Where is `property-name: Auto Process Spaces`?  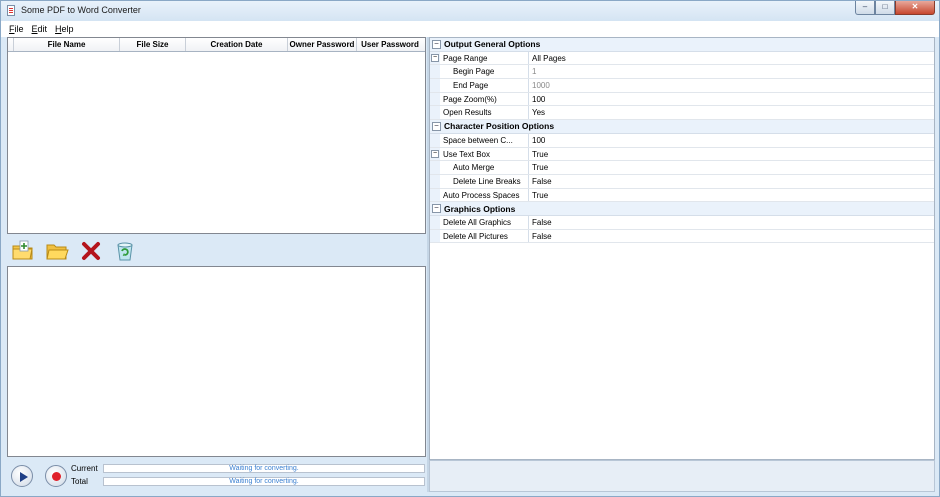 property-name: Auto Process Spaces is located at coordinates (484, 195).